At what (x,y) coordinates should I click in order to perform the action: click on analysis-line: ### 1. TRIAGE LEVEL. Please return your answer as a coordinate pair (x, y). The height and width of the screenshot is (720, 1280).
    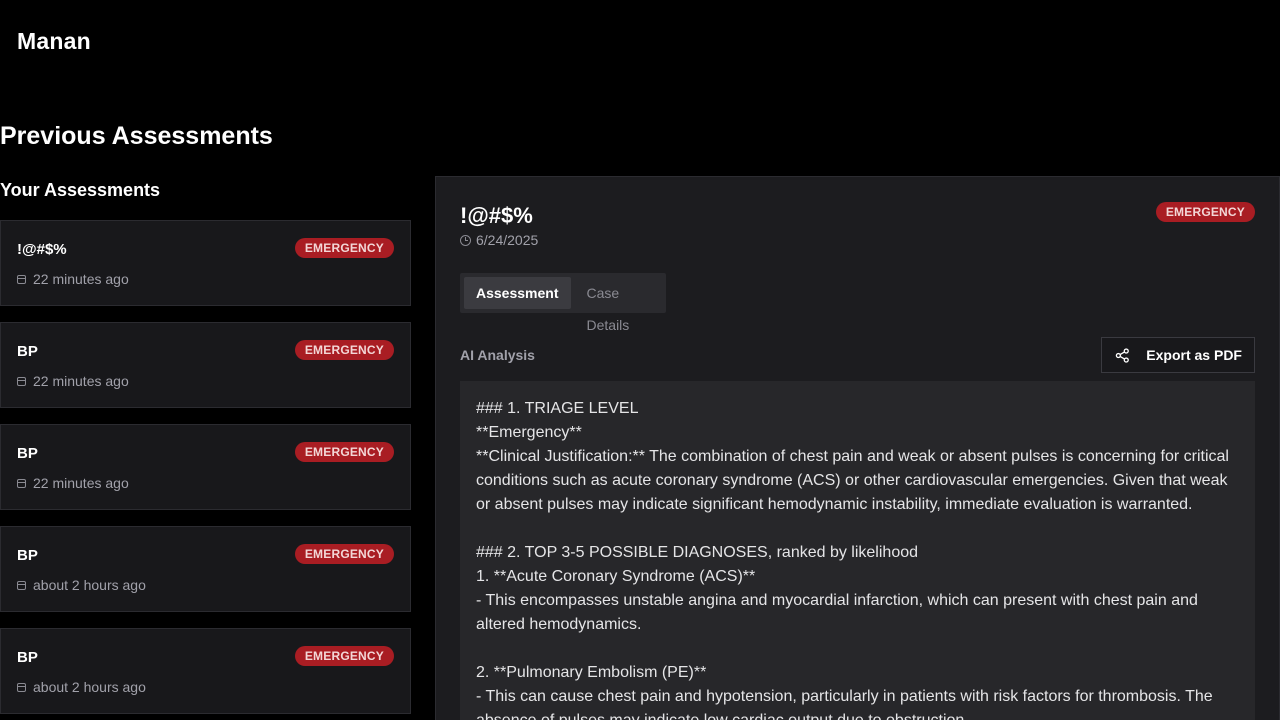
    Looking at the image, I should click on (557, 408).